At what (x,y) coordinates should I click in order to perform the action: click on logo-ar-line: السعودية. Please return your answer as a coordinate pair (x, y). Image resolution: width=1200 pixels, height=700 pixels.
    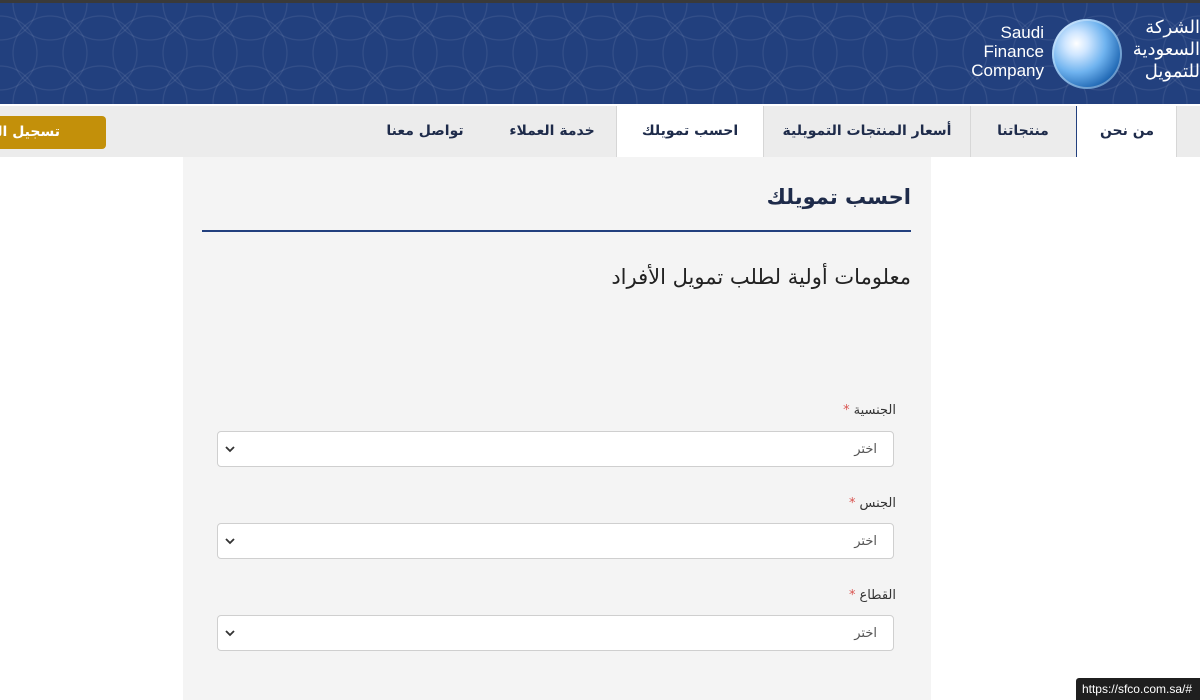
    Looking at the image, I should click on (1166, 49).